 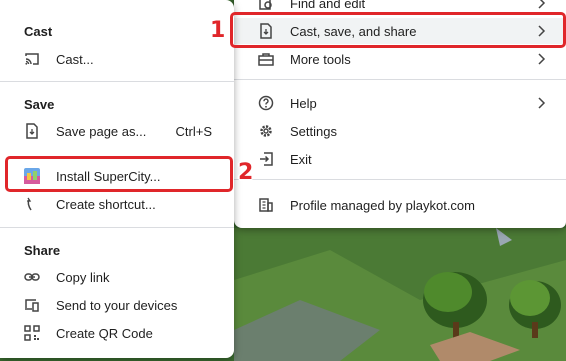 What do you see at coordinates (32, 277) in the screenshot?
I see `link-icon` at bounding box center [32, 277].